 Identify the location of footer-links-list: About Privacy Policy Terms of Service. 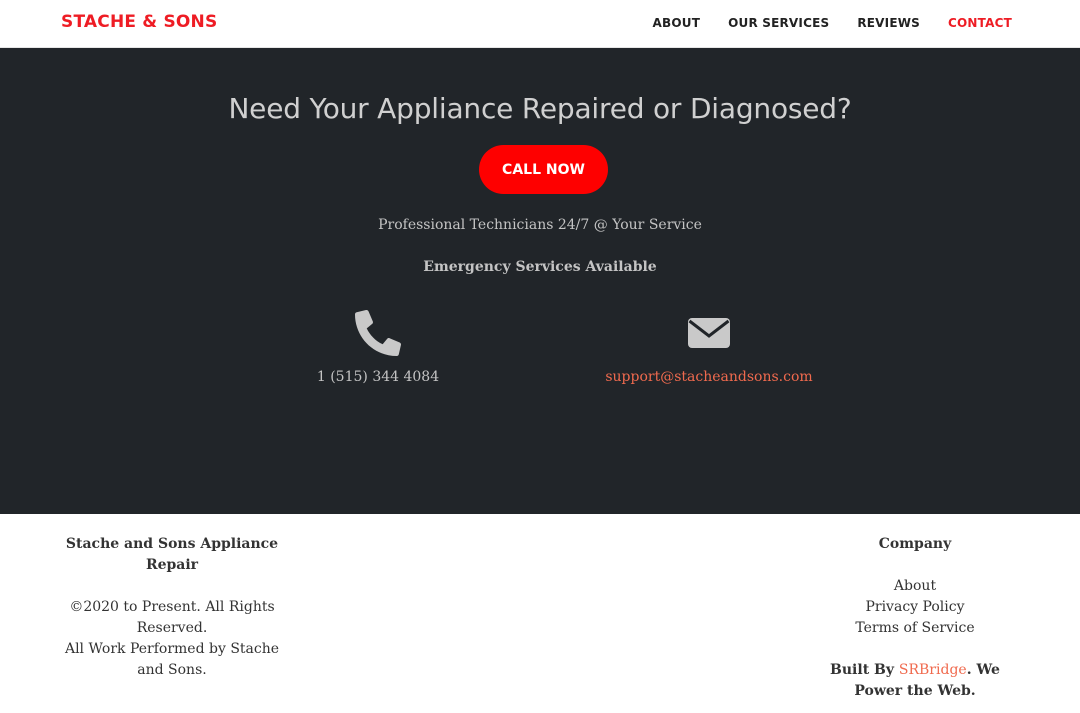
(915, 607).